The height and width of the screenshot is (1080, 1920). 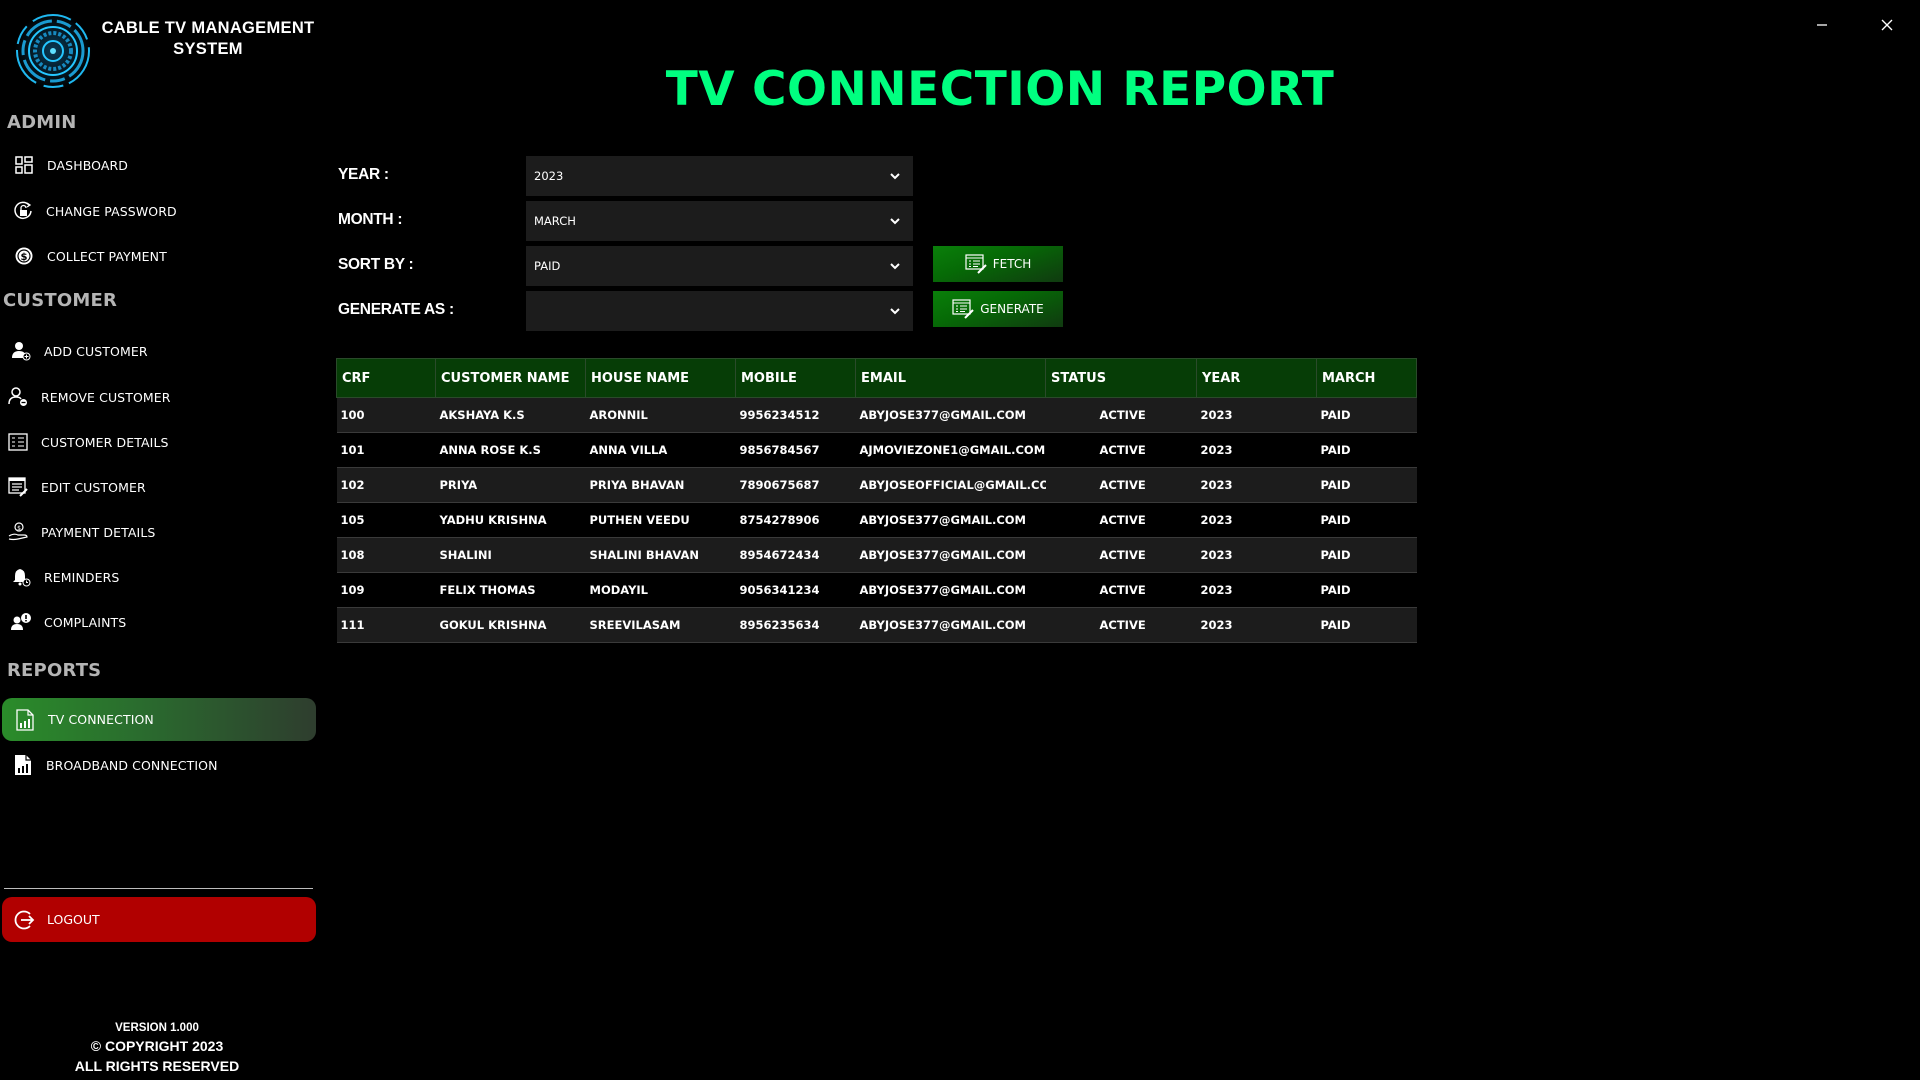 What do you see at coordinates (159, 532) in the screenshot?
I see `sidebar-item-payment-details: $ PAYMENT DETAILS` at bounding box center [159, 532].